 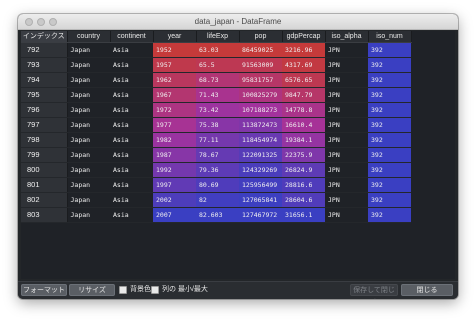 I want to click on cell-year: 1952, so click(x=174, y=50).